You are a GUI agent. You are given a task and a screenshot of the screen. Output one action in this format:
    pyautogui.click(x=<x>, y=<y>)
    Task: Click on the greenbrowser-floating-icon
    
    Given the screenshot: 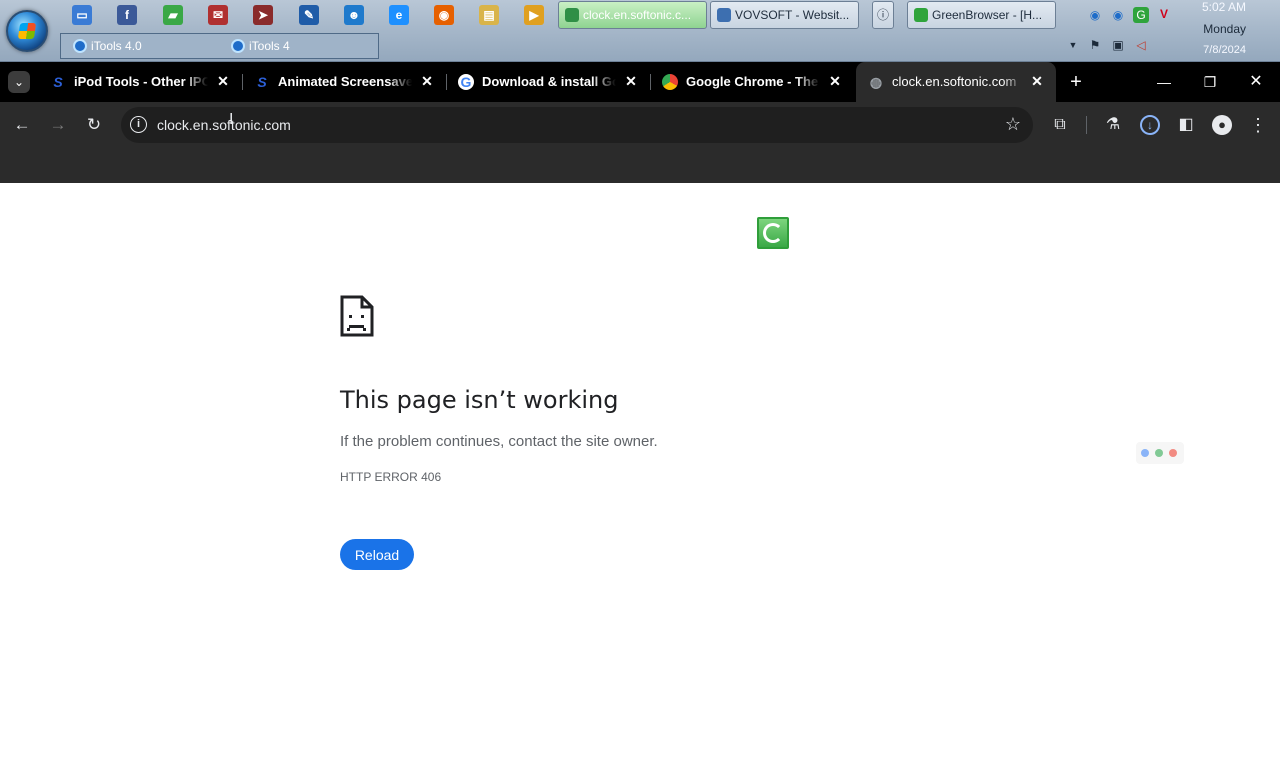 What is the action you would take?
    pyautogui.click(x=773, y=233)
    